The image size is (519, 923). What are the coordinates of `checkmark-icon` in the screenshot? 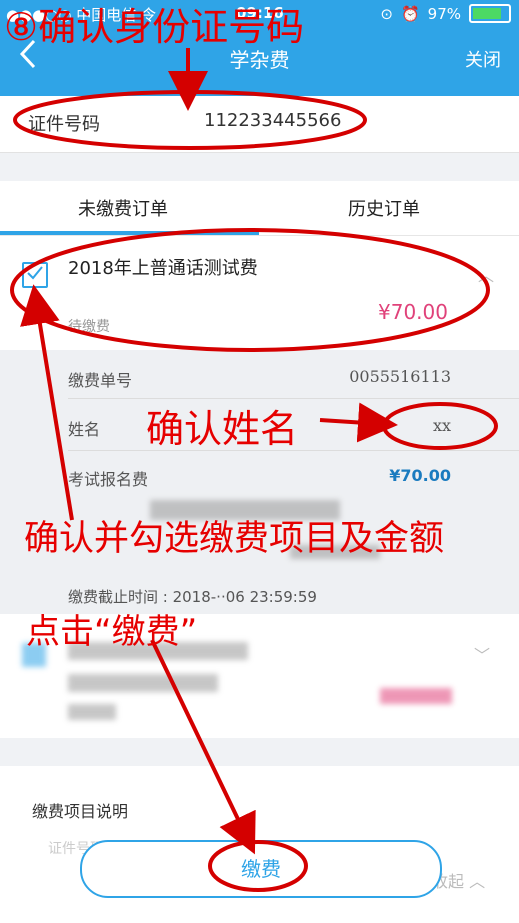 It's located at (35, 273).